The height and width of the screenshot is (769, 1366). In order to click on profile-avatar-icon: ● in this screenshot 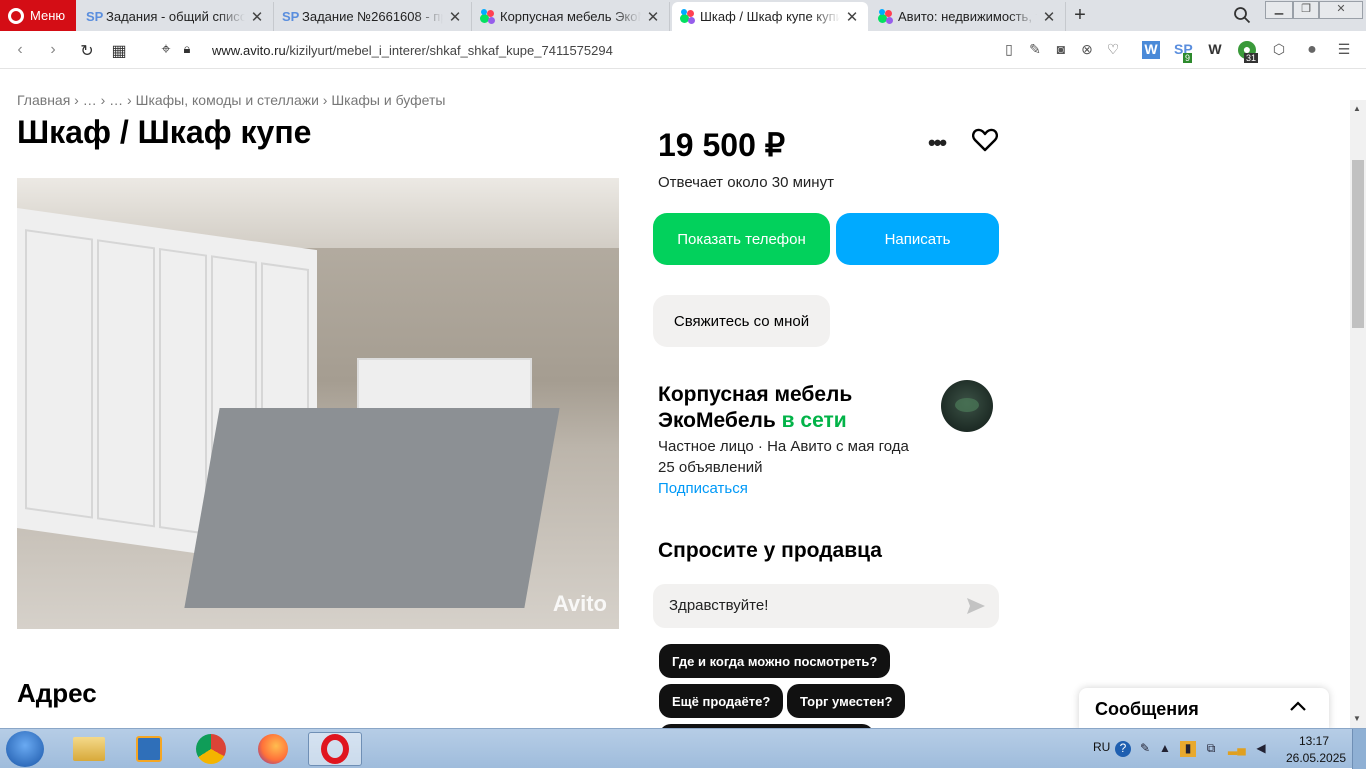, I will do `click(1312, 50)`.